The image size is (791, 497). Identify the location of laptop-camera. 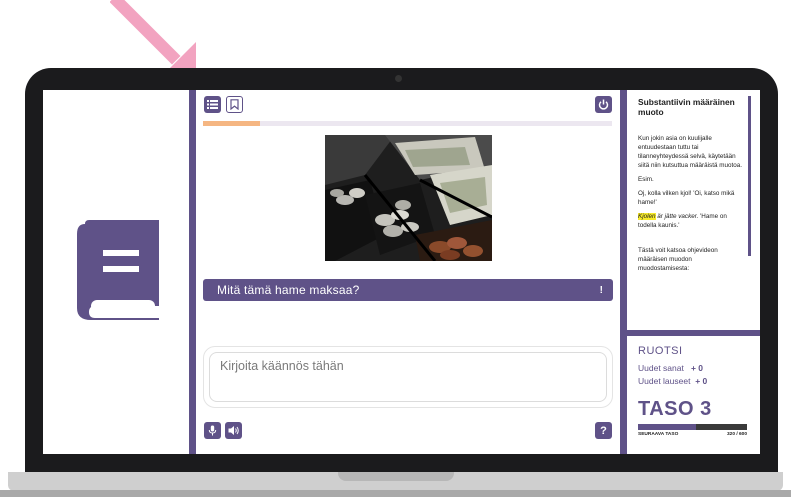
(398, 78).